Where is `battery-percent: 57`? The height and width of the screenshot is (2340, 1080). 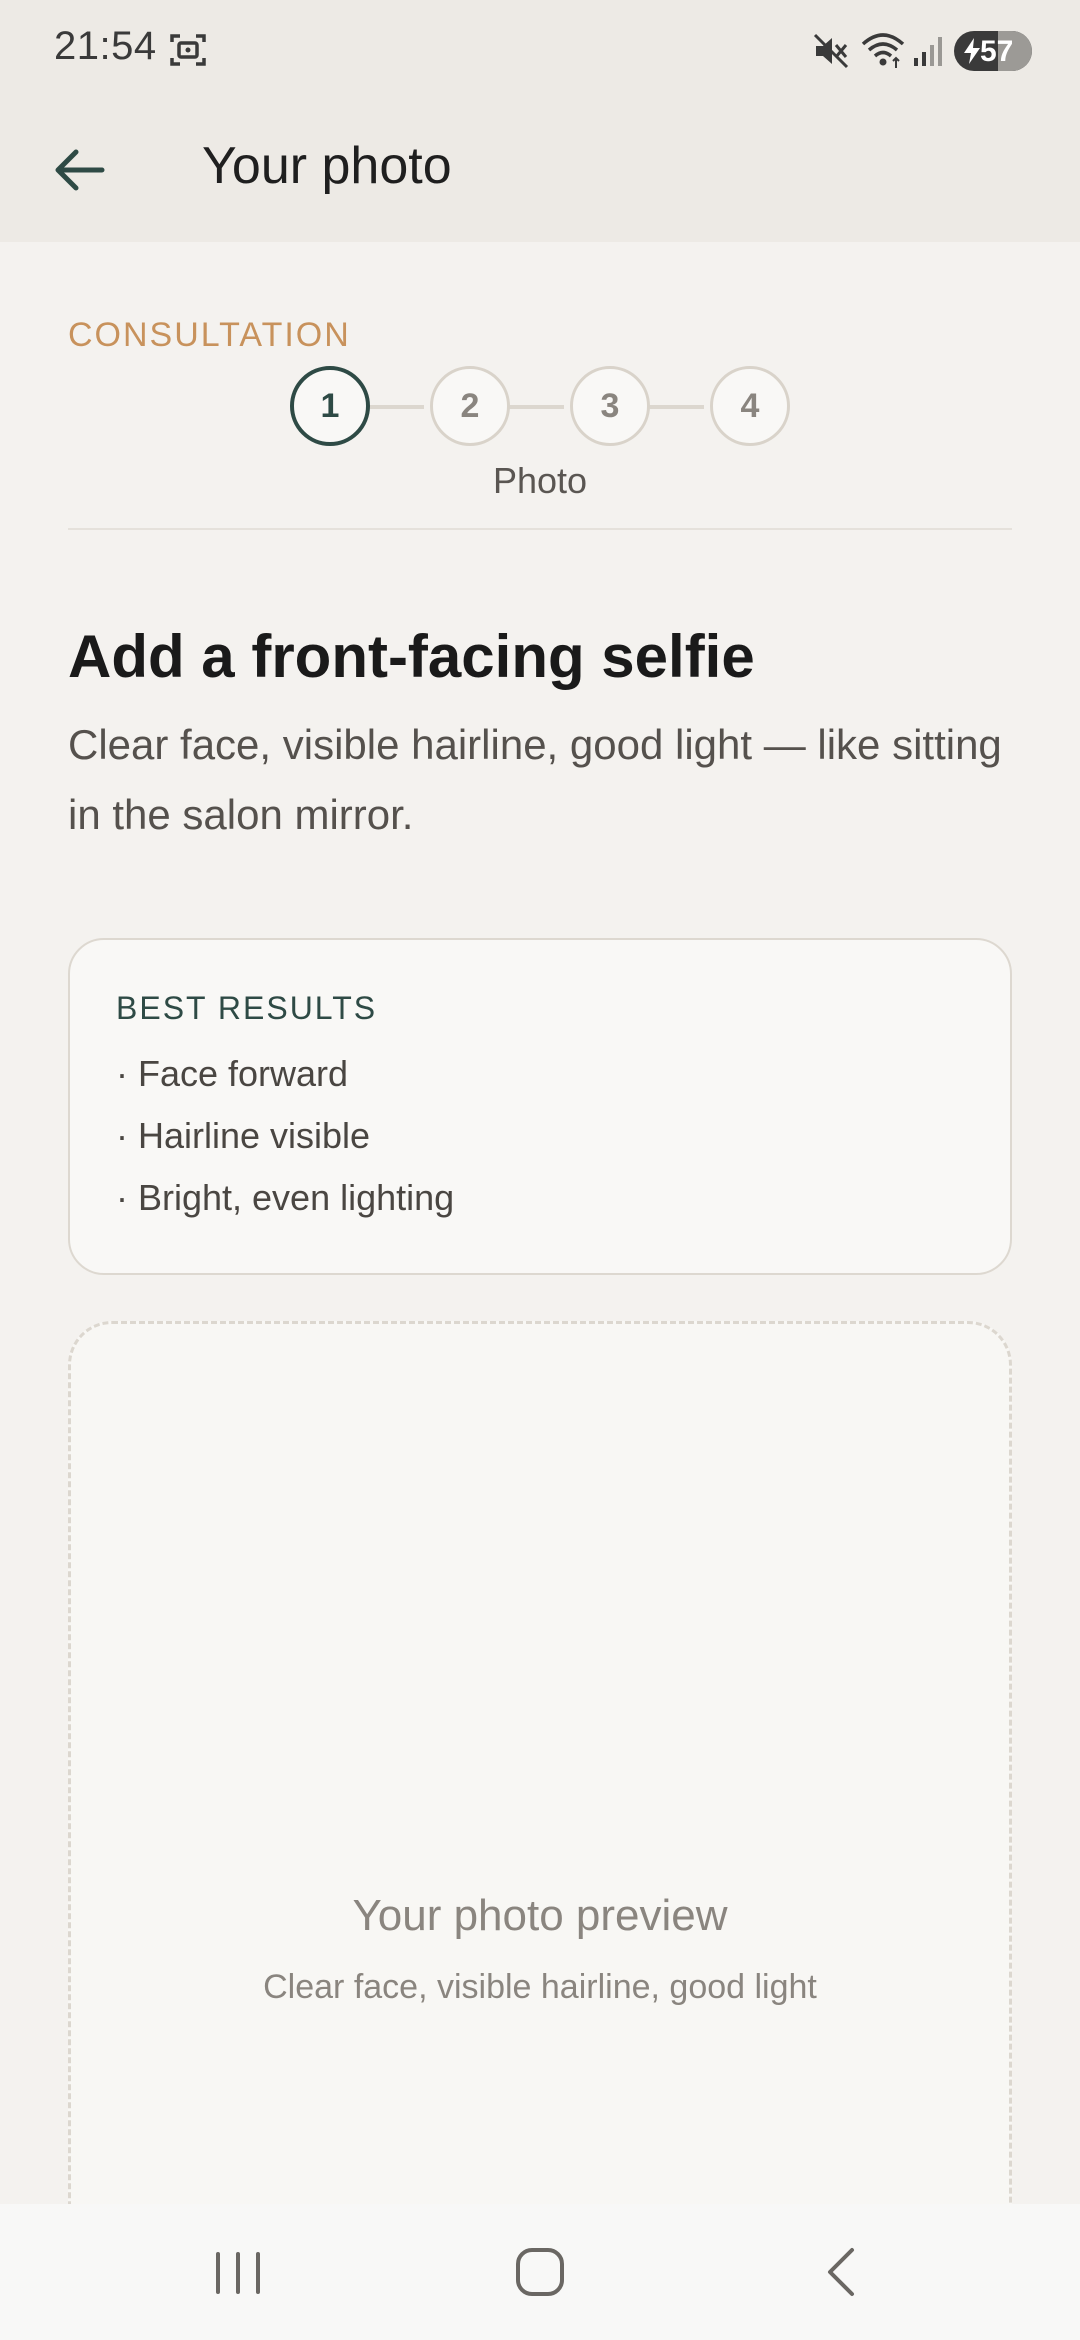
battery-percent: 57 is located at coordinates (997, 51).